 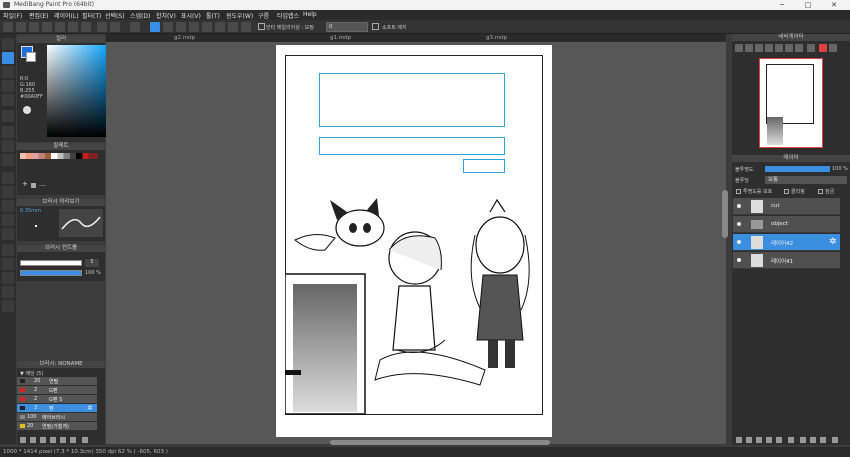 I want to click on save-as-icon, so click(x=60, y=27).